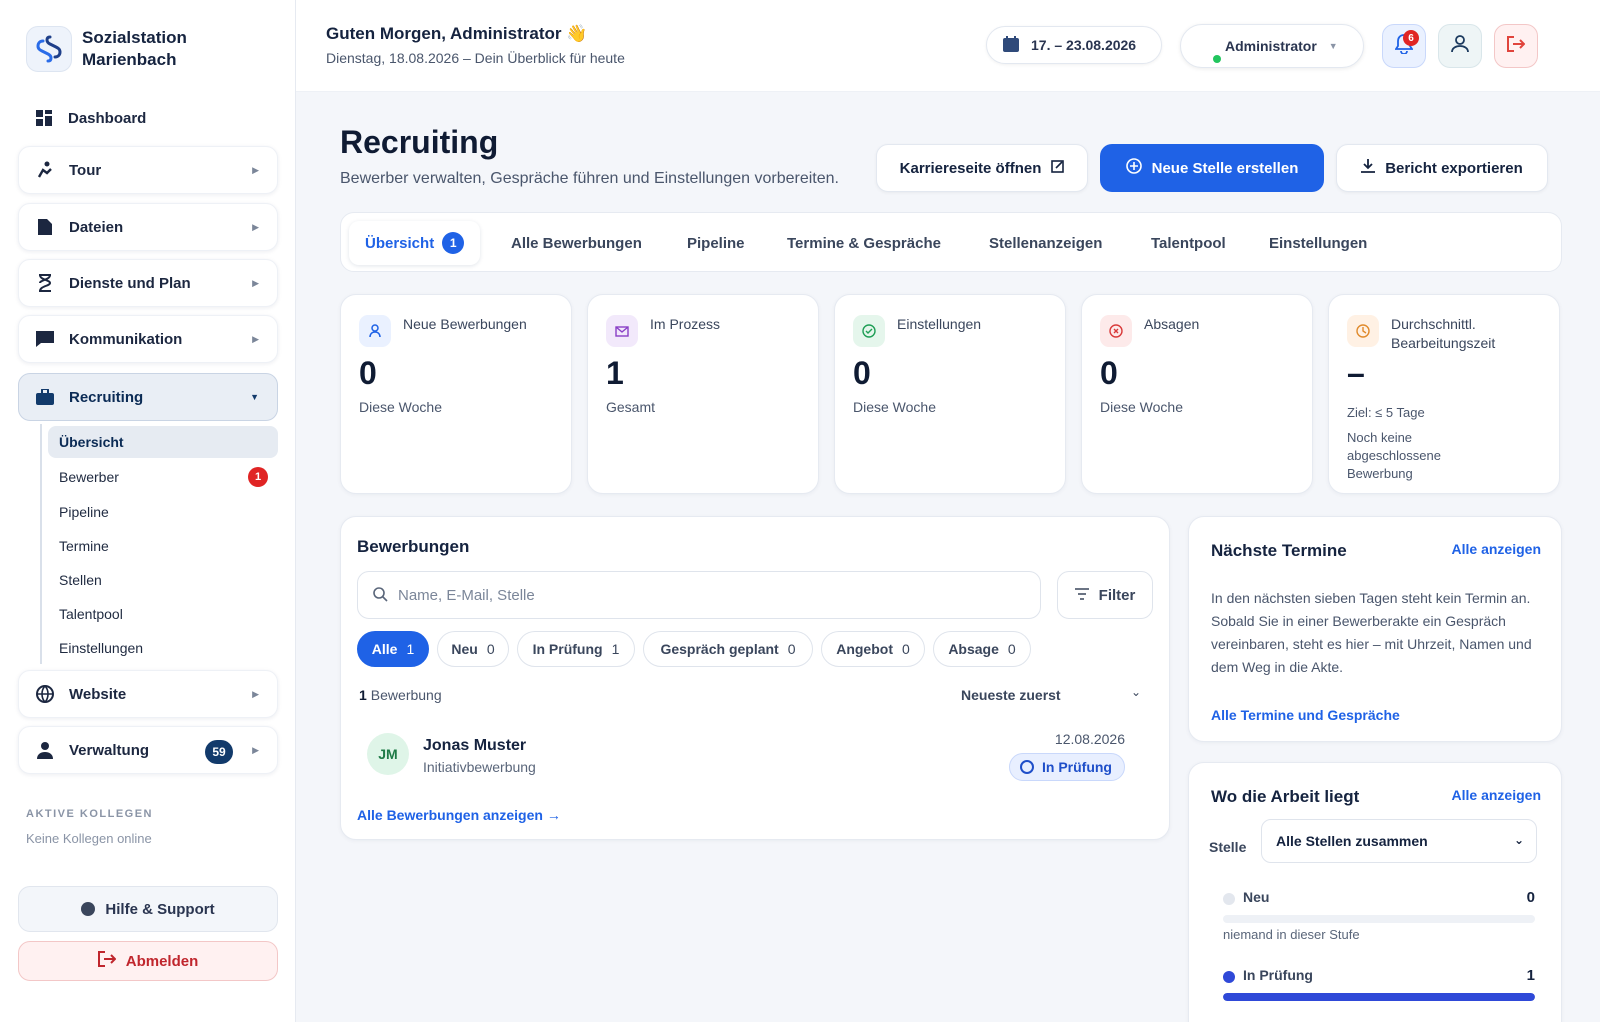 Image resolution: width=1600 pixels, height=1022 pixels. What do you see at coordinates (163, 614) in the screenshot?
I see `sidebar-sub-talentpool: Talentpool` at bounding box center [163, 614].